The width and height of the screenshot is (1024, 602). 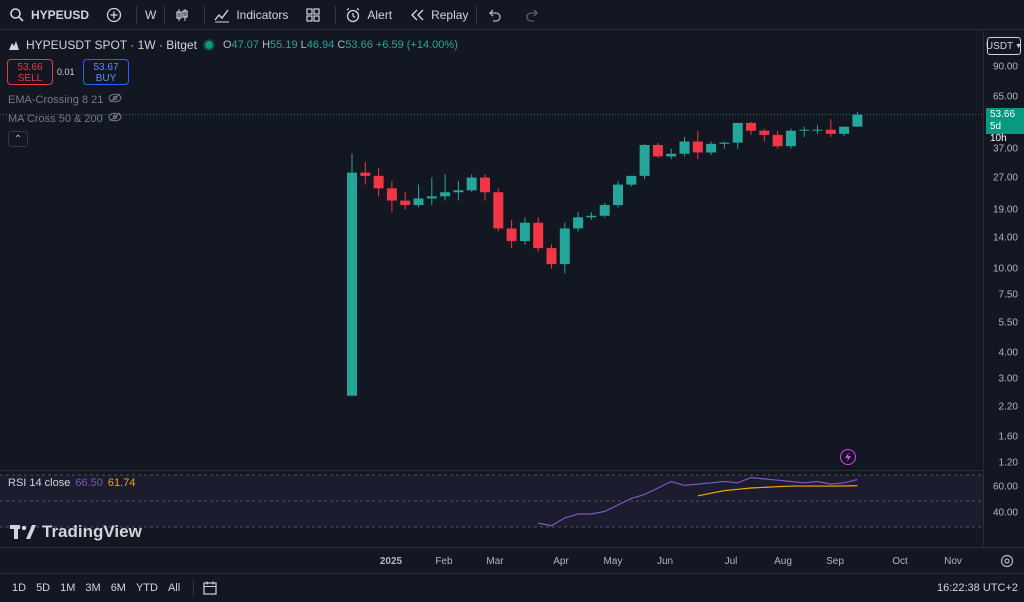 What do you see at coordinates (71, 483) in the screenshot?
I see `rsi-legend: RSI 14 close 66.50 61.74` at bounding box center [71, 483].